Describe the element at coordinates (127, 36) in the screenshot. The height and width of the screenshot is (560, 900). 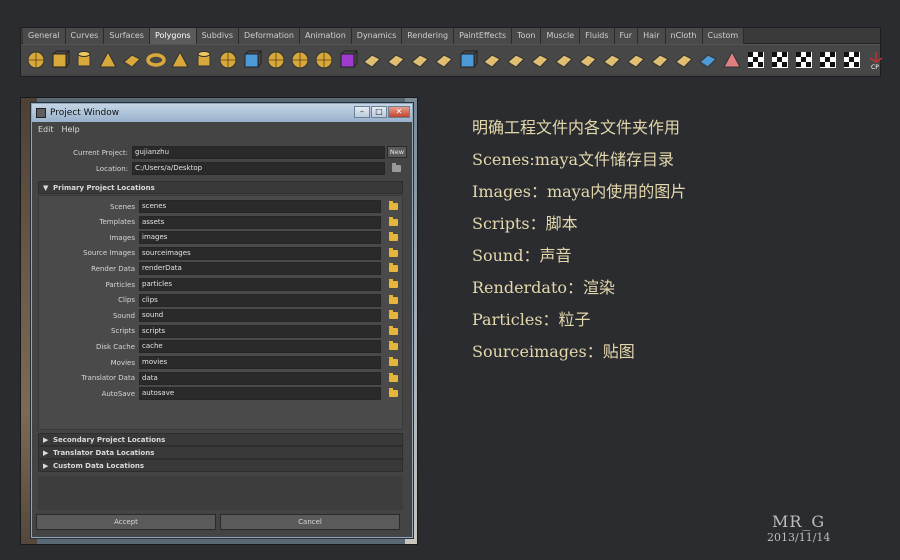
I see `shelf-tab: Surfaces` at that location.